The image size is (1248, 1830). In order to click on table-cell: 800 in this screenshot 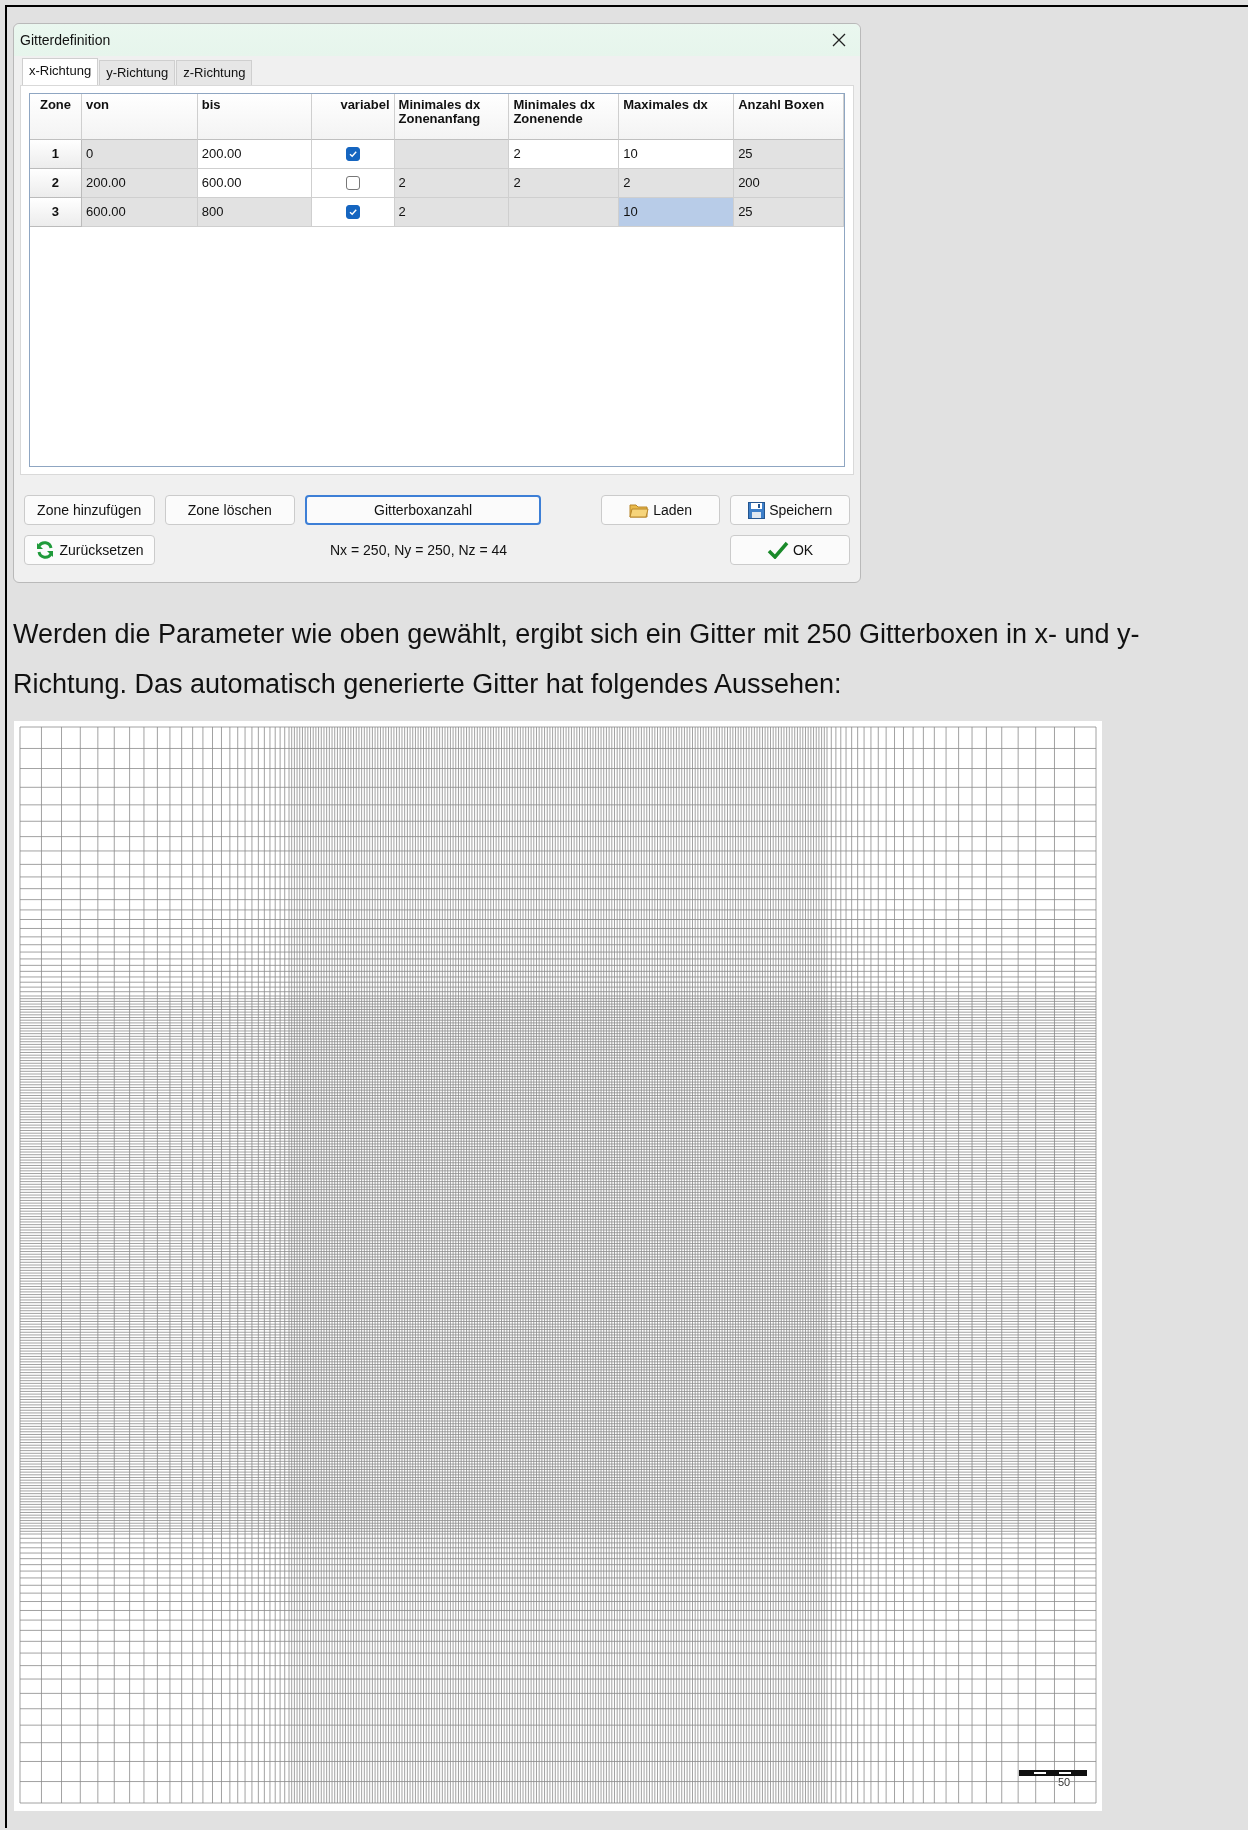, I will do `click(254, 212)`.